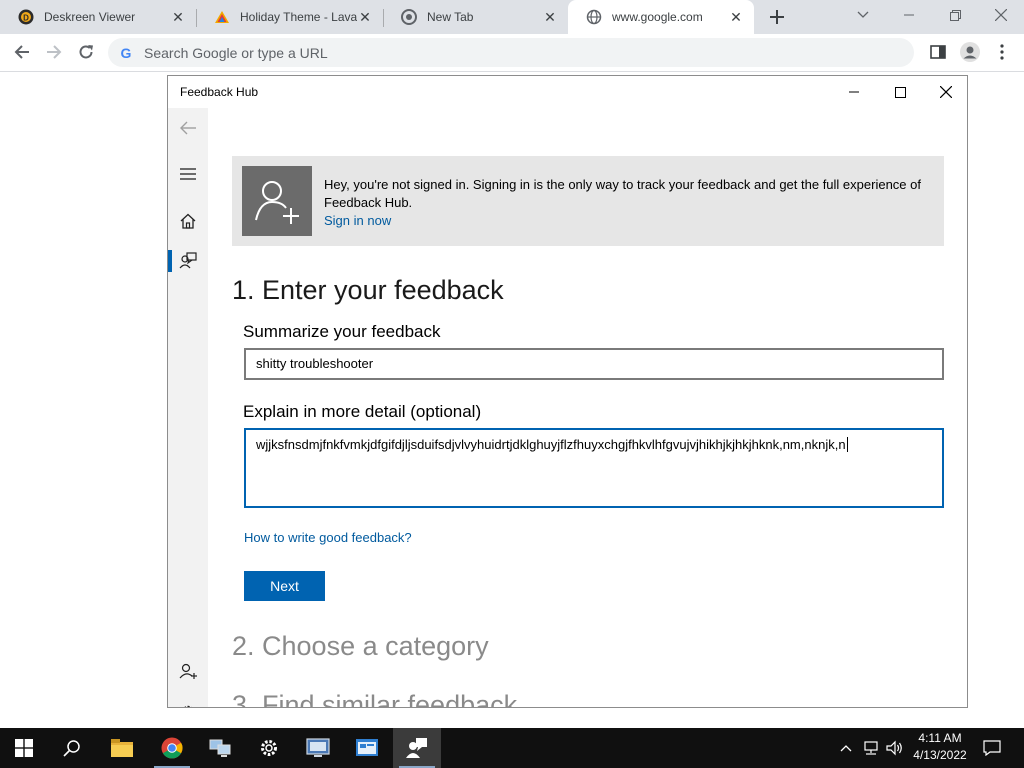 This screenshot has height=768, width=1024. I want to click on add-person-icon, so click(277, 201).